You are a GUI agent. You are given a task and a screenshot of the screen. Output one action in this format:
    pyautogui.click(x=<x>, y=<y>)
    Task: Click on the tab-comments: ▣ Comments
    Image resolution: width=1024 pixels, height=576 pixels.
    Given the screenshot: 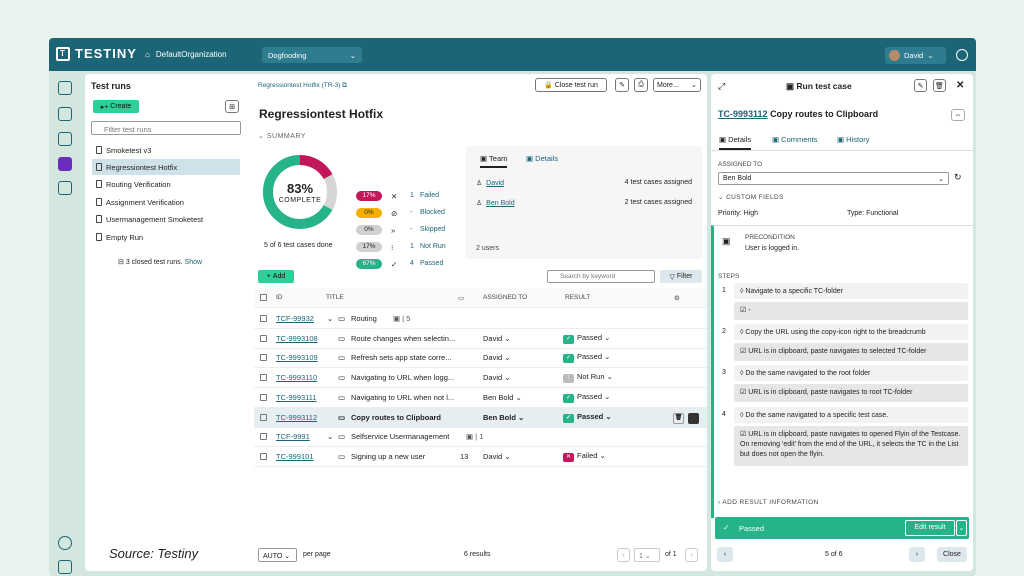 What is the action you would take?
    pyautogui.click(x=794, y=139)
    